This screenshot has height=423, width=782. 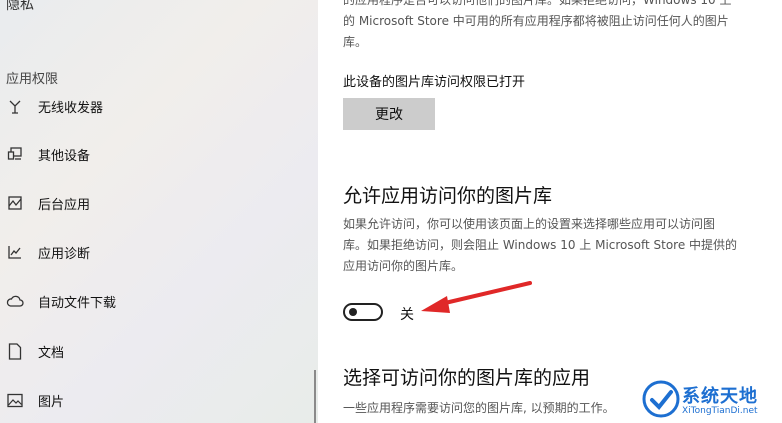 What do you see at coordinates (159, 351) in the screenshot?
I see `sidebar-item-documents: 文档` at bounding box center [159, 351].